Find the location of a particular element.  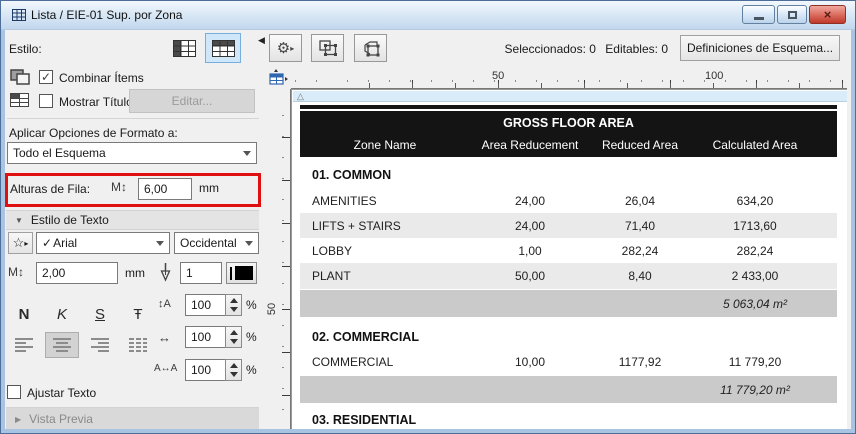

align-justify-button is located at coordinates (138, 345).